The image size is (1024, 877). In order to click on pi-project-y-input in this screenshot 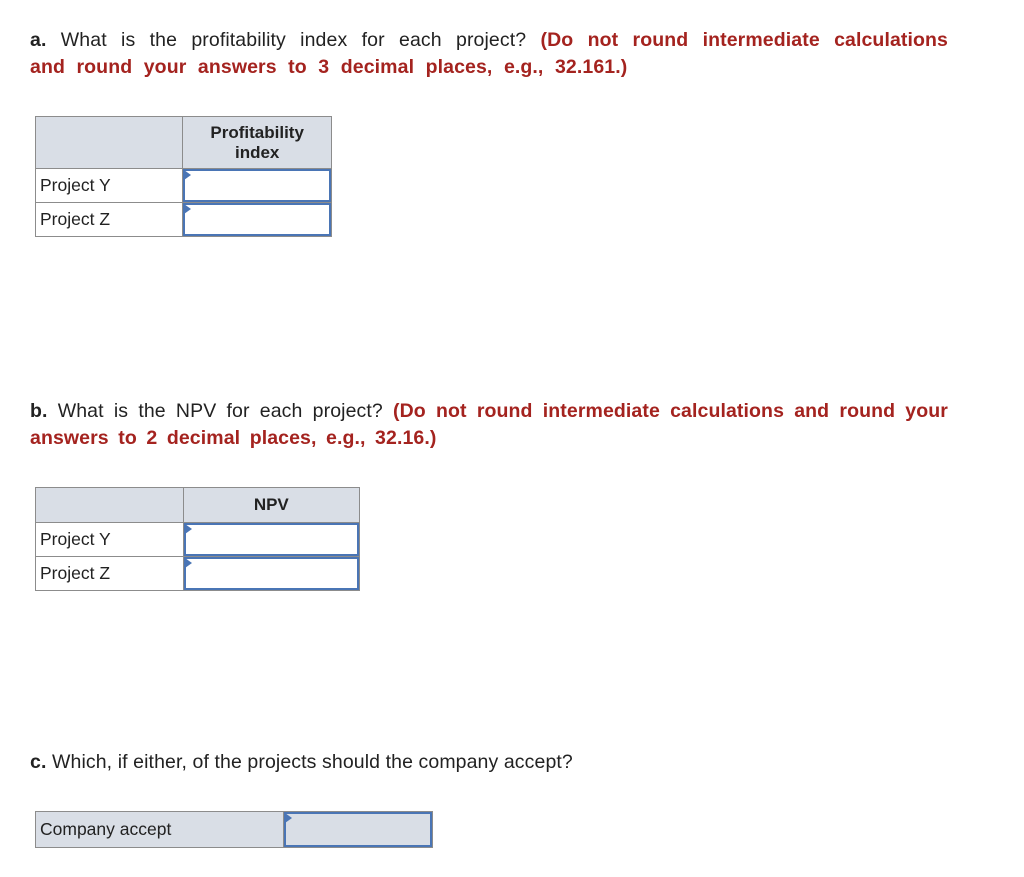, I will do `click(257, 185)`.